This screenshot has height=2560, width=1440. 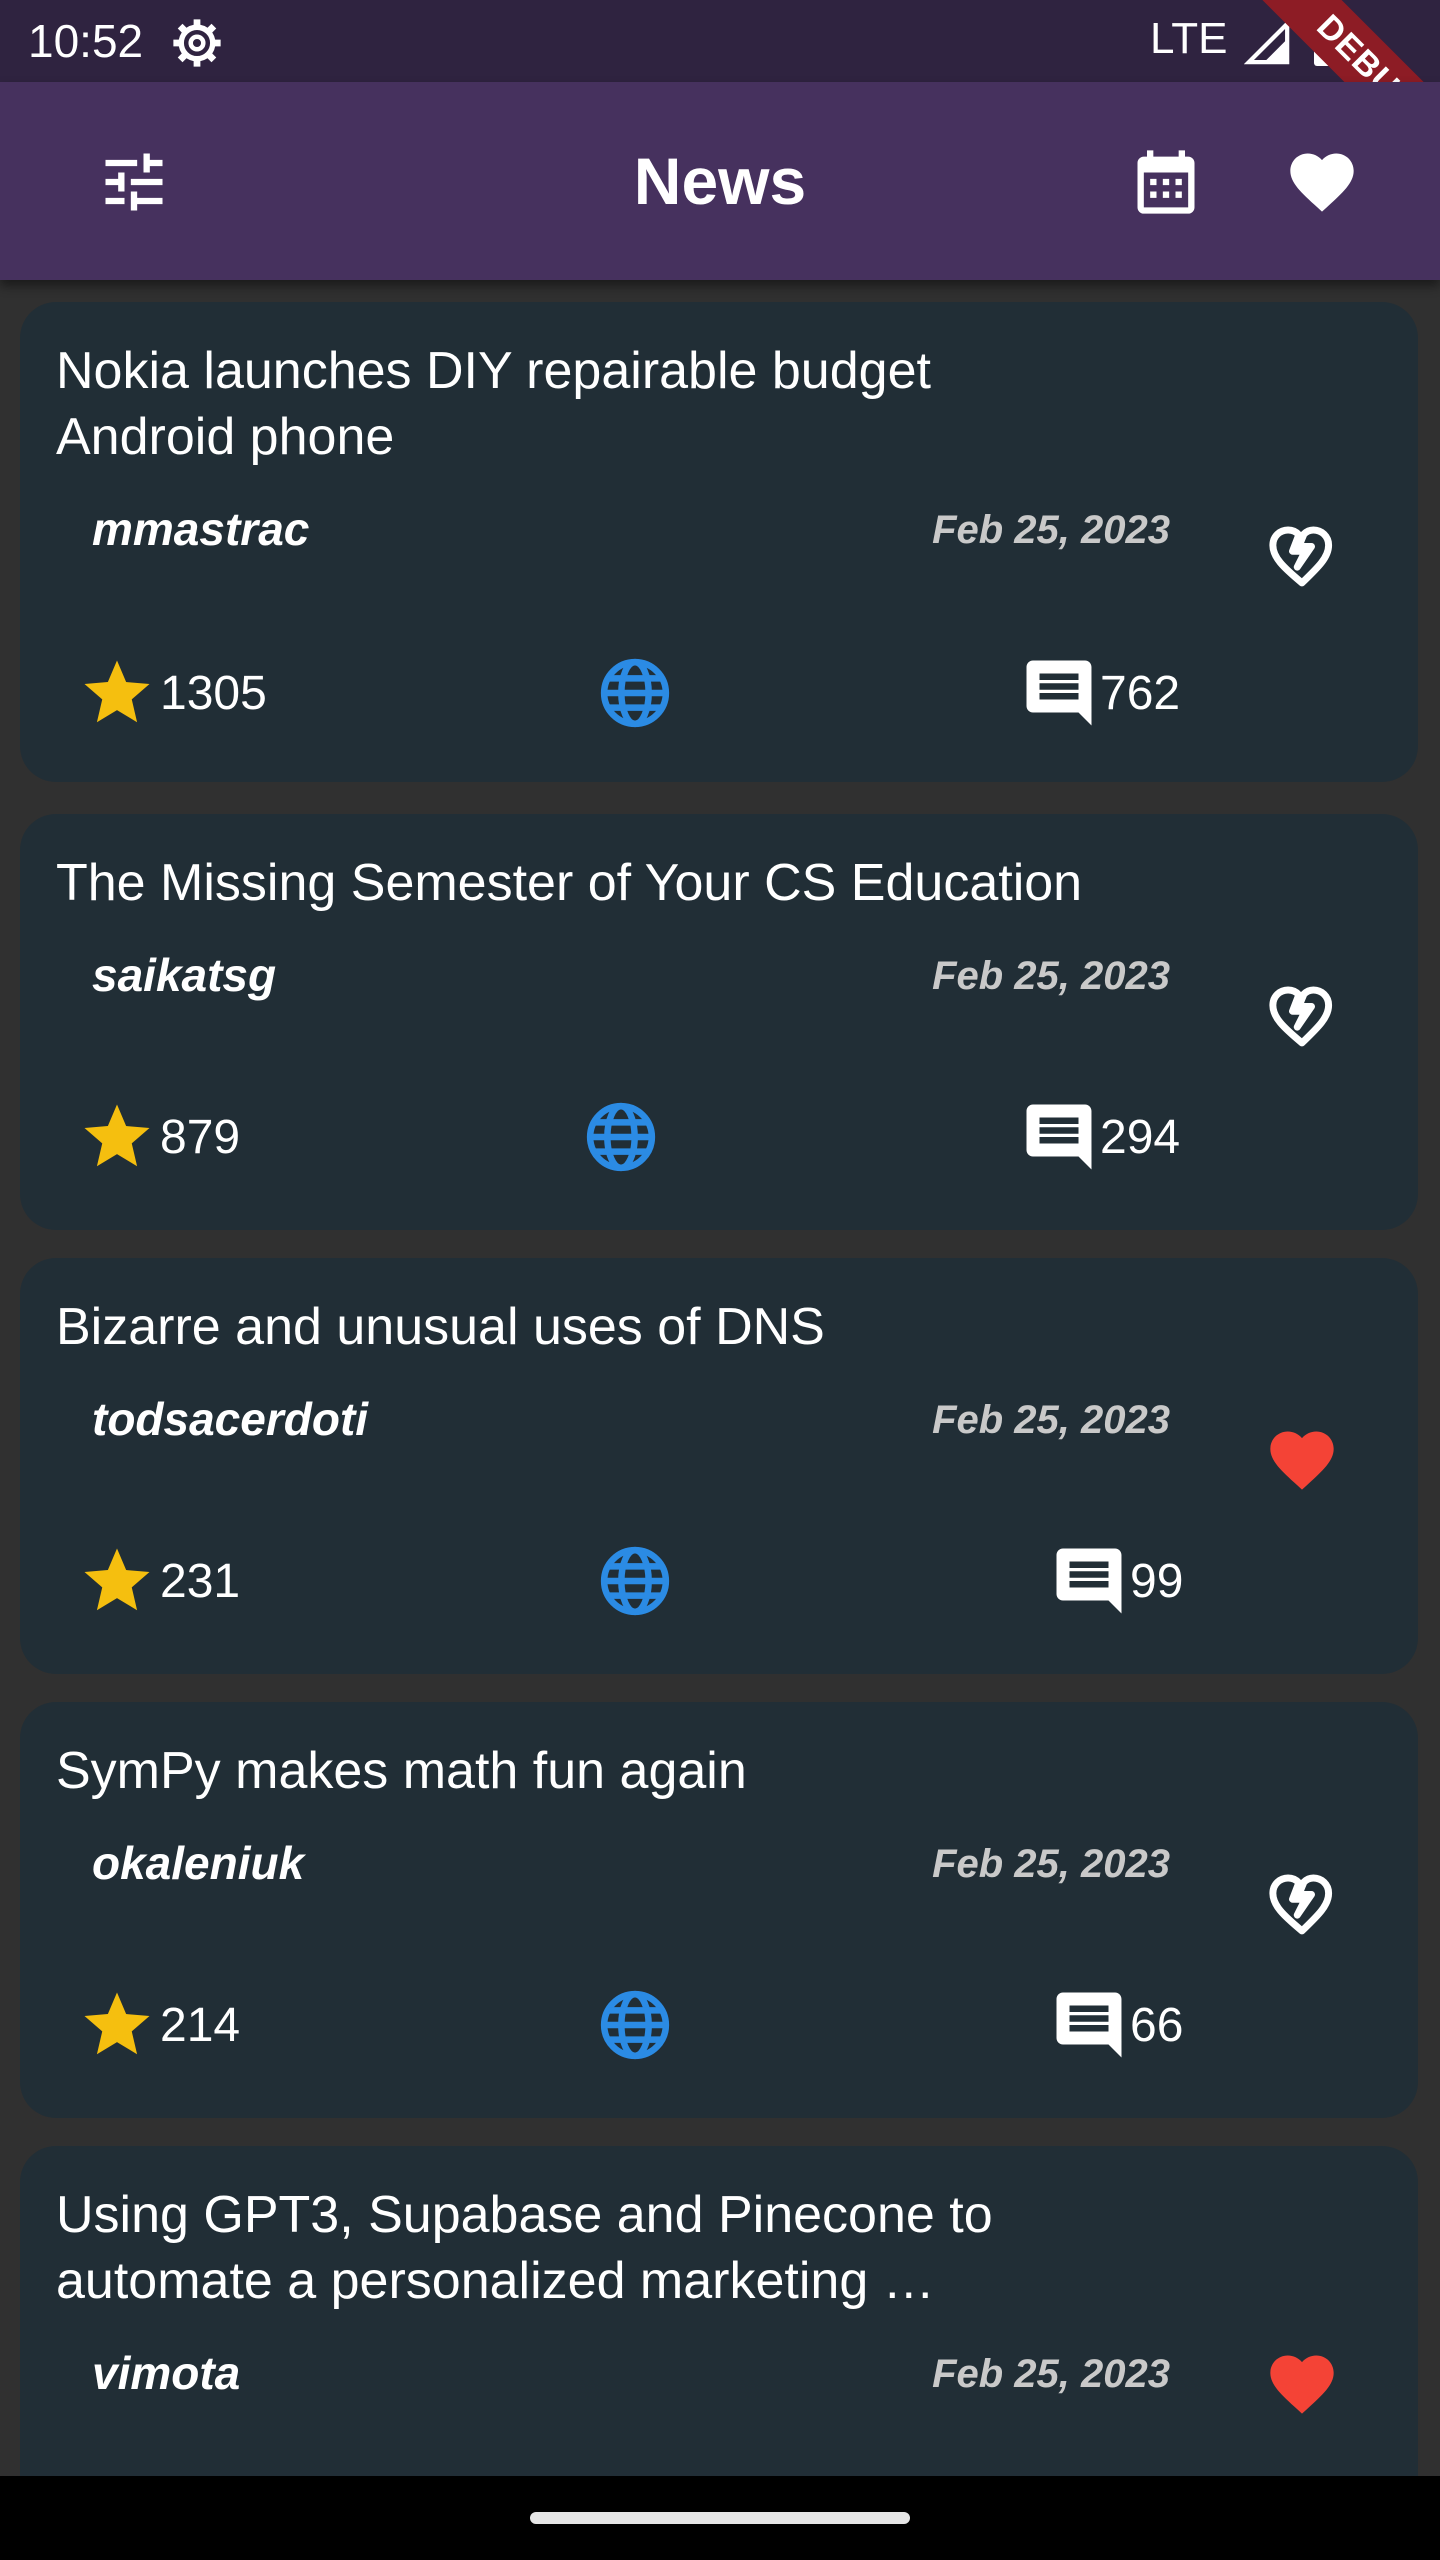 What do you see at coordinates (213, 693) in the screenshot?
I see `score-value: 1305` at bounding box center [213, 693].